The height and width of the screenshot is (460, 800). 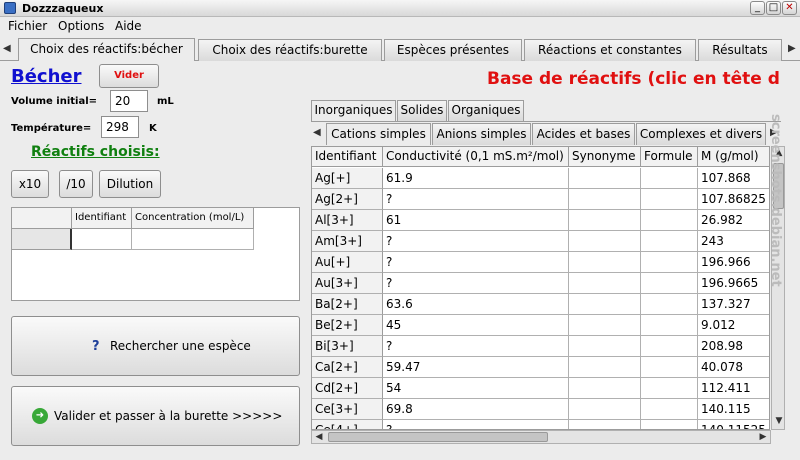 What do you see at coordinates (733, 283) in the screenshot?
I see `table-cell: 196.9665` at bounding box center [733, 283].